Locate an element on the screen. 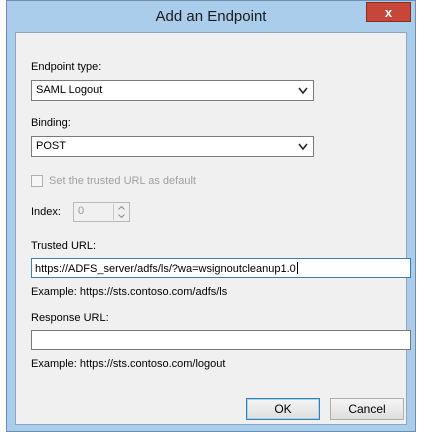  response-url-input is located at coordinates (221, 340).